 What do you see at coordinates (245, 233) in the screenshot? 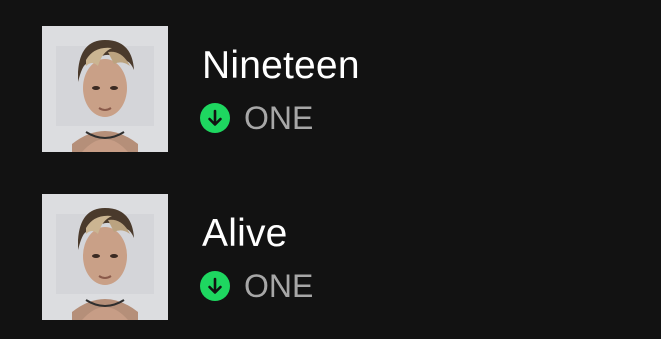
I see `track-title: Alive` at bounding box center [245, 233].